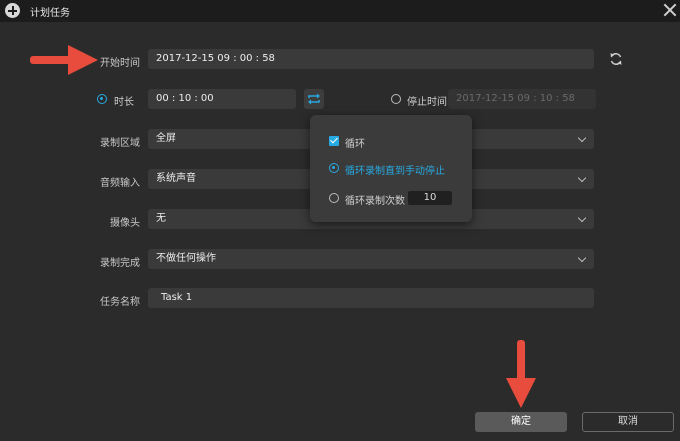 The width and height of the screenshot is (680, 441). What do you see at coordinates (670, 10) in the screenshot?
I see `close-icon` at bounding box center [670, 10].